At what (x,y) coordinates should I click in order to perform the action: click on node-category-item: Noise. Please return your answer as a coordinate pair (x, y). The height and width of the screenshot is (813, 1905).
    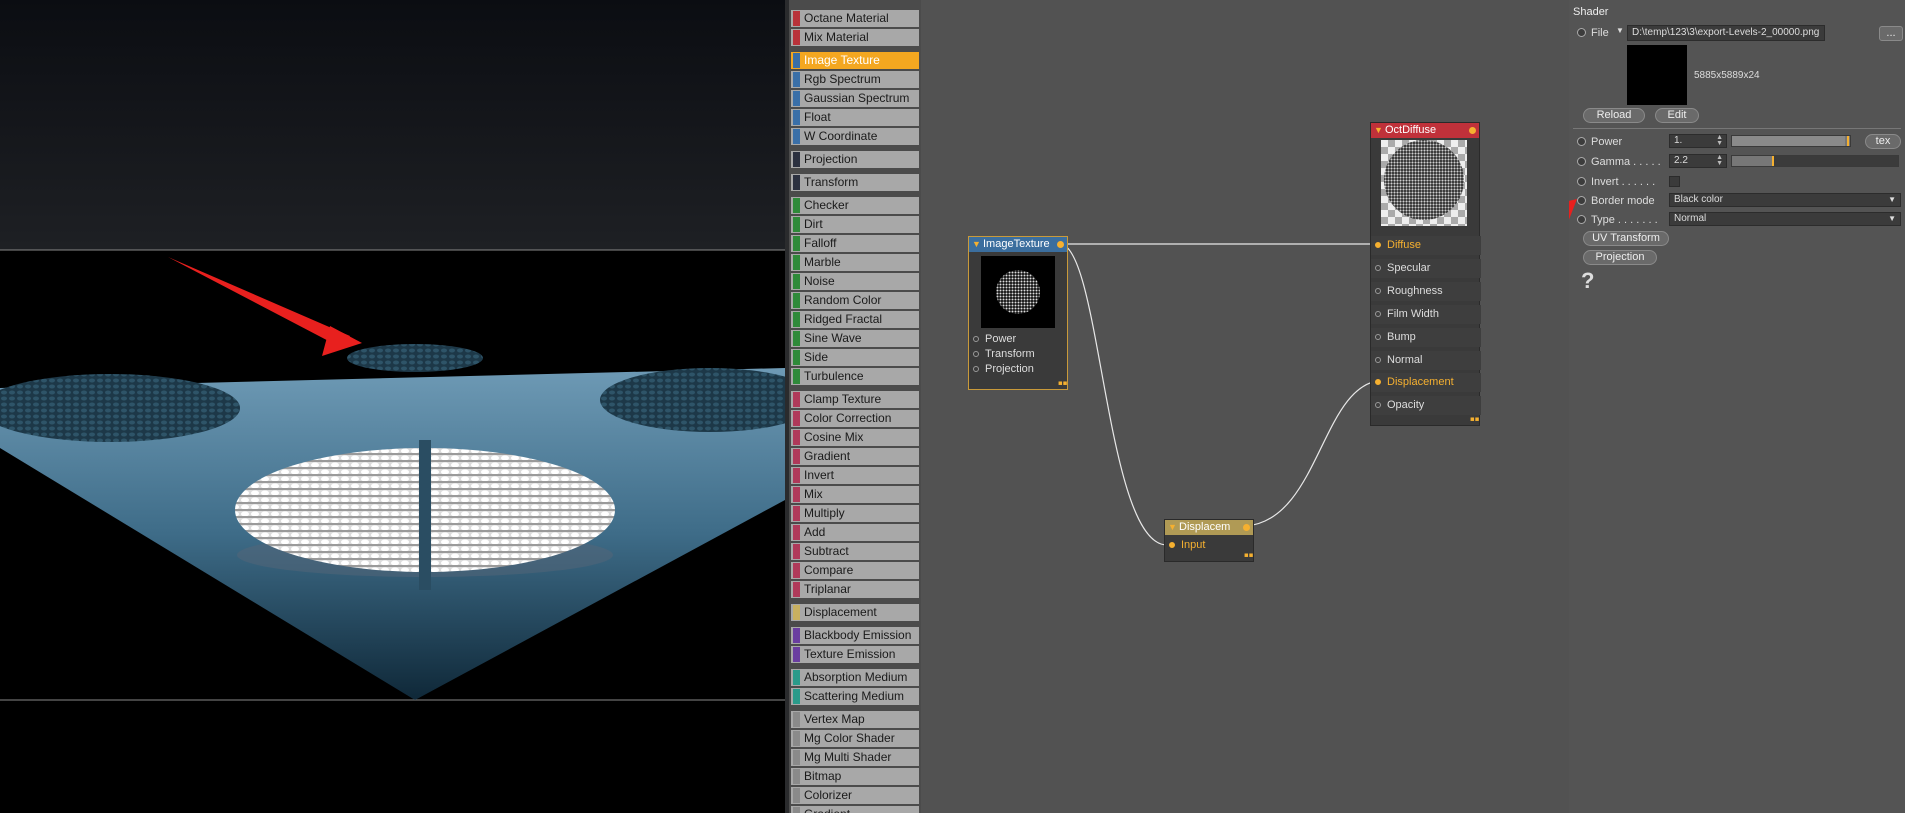
    Looking at the image, I should click on (855, 281).